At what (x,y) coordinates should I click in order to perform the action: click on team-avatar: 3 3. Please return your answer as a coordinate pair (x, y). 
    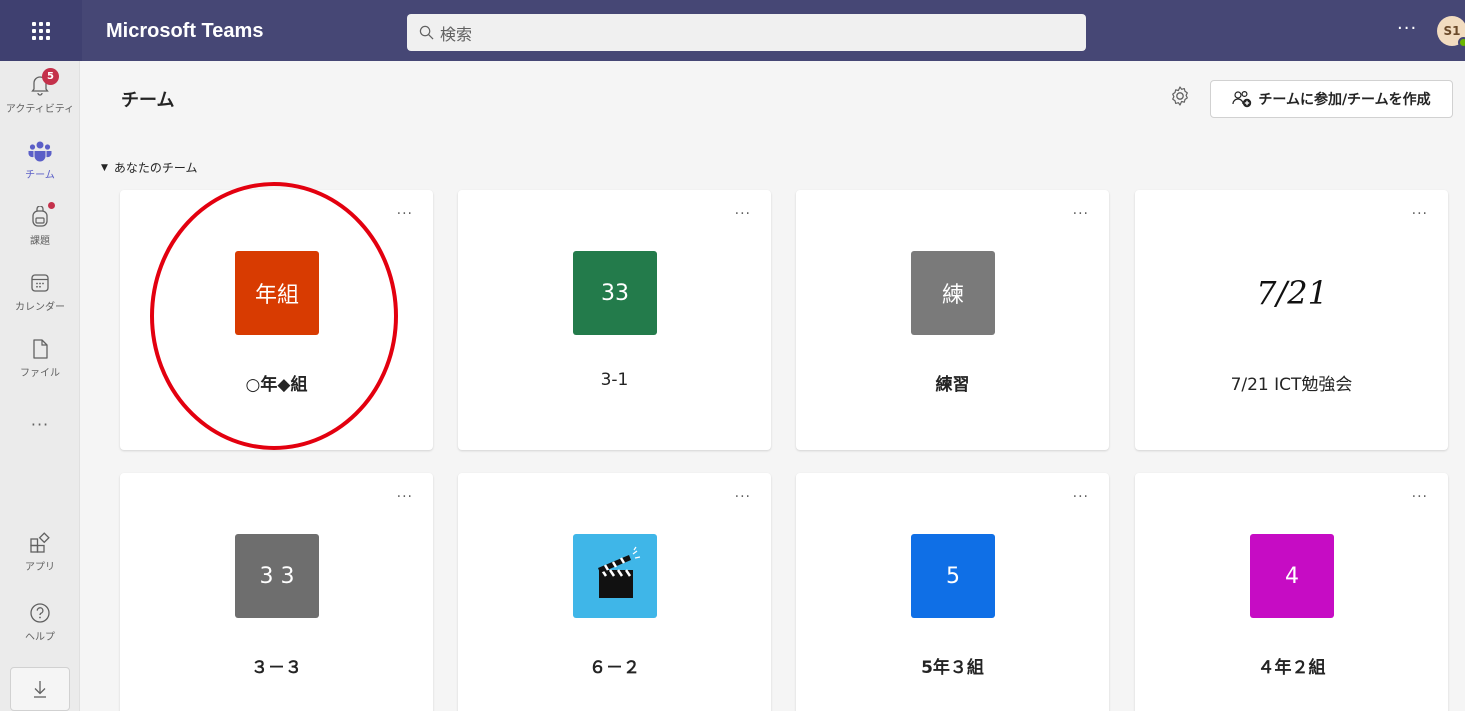
    Looking at the image, I should click on (277, 576).